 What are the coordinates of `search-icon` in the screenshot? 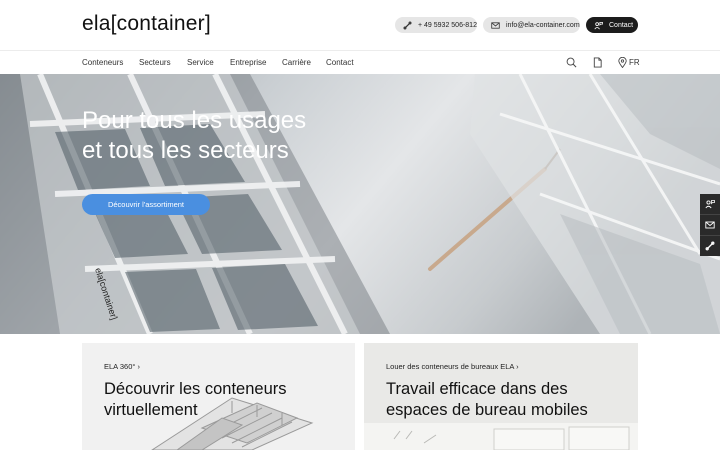 It's located at (571, 62).